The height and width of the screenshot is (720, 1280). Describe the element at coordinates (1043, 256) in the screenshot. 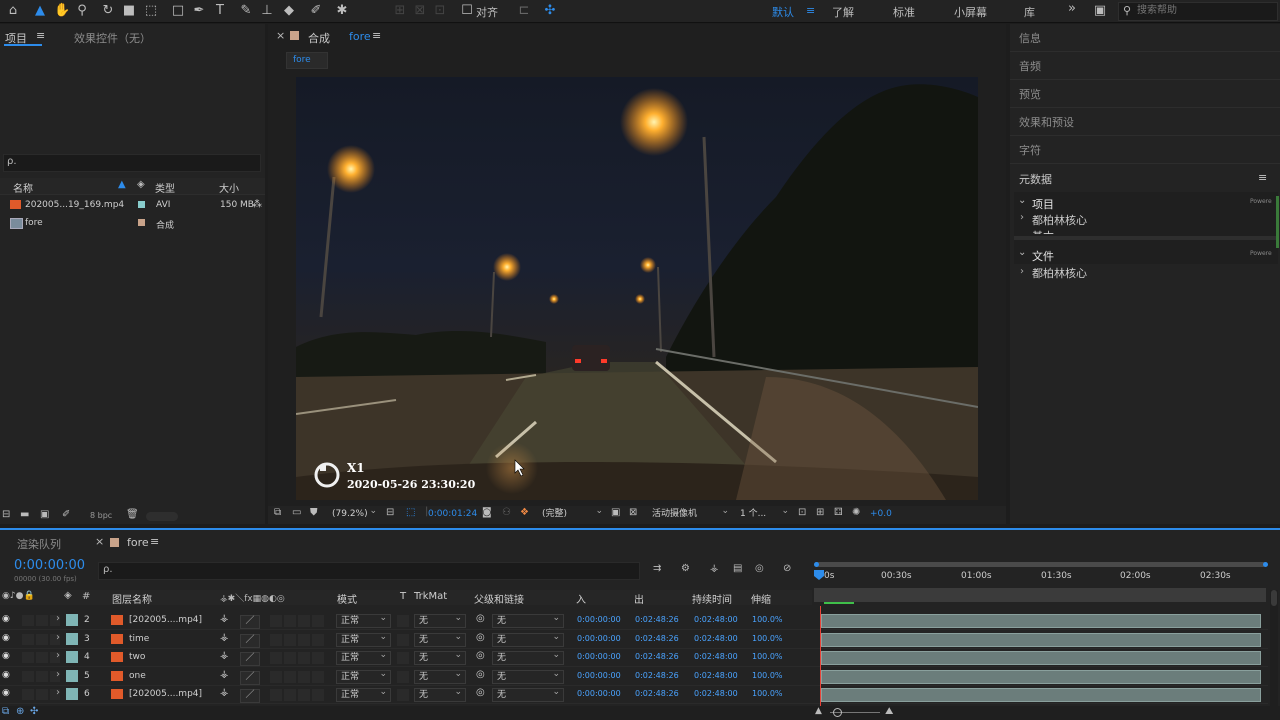

I see `metadata-group-file: 文件` at that location.